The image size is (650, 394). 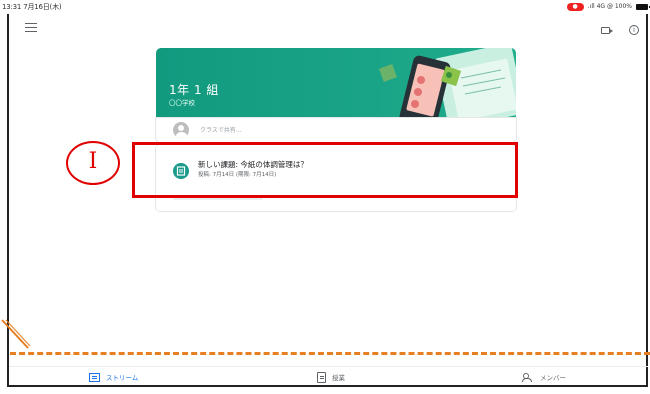 What do you see at coordinates (553, 378) in the screenshot?
I see `nav-people-label: メンバー` at bounding box center [553, 378].